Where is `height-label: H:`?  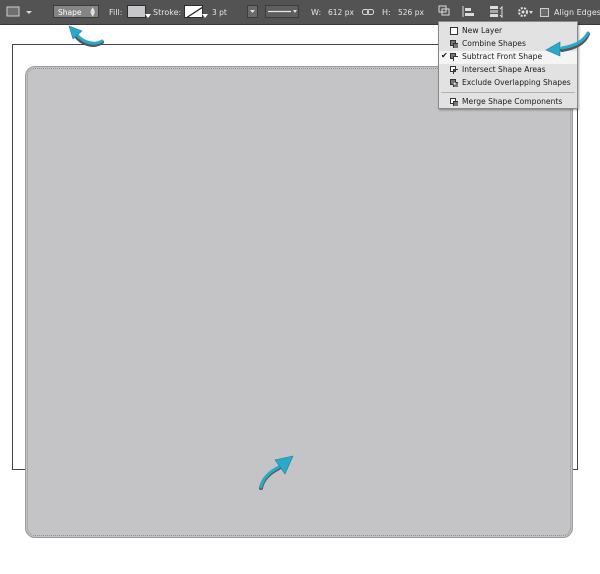 height-label: H: is located at coordinates (386, 12).